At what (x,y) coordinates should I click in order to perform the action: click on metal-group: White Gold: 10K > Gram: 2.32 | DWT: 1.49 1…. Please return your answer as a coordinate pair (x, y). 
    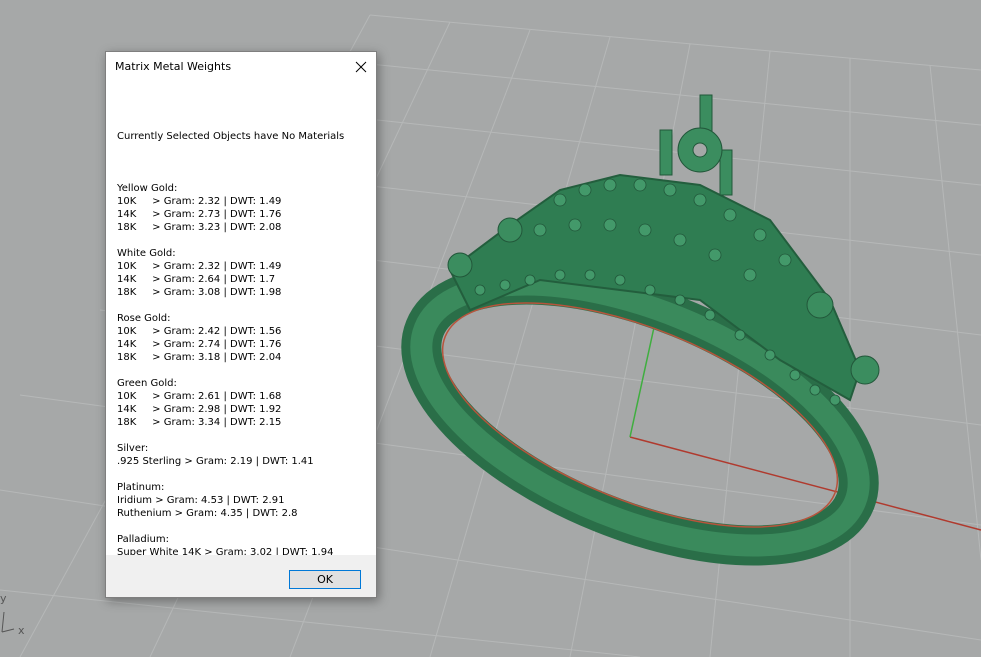
    Looking at the image, I should click on (244, 273).